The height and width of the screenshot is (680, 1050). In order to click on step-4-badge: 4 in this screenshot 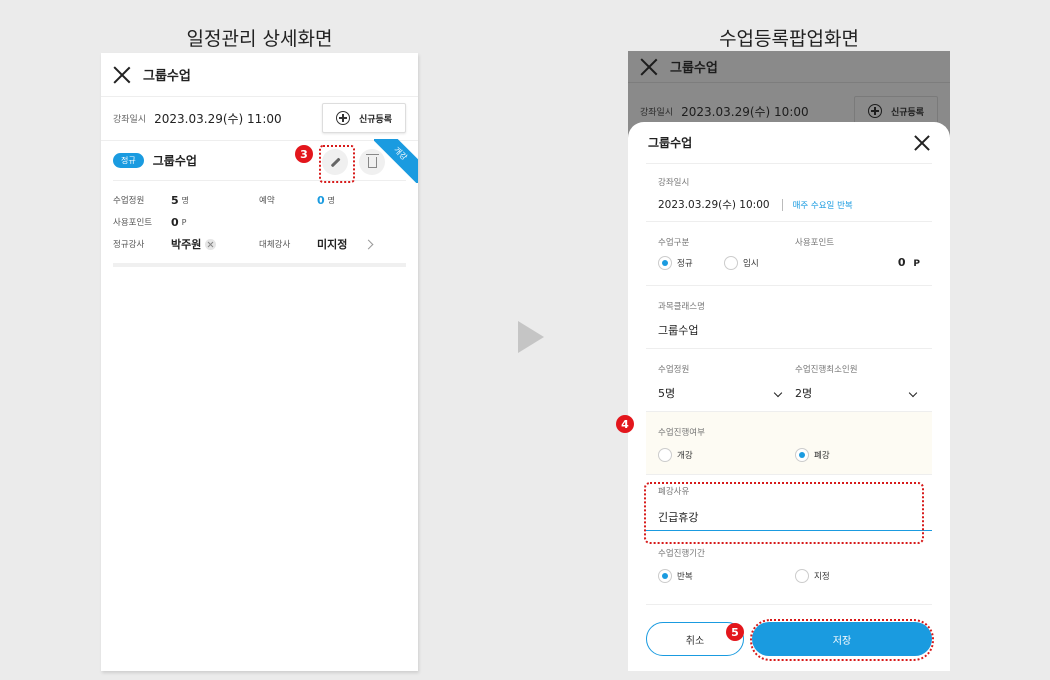, I will do `click(625, 424)`.